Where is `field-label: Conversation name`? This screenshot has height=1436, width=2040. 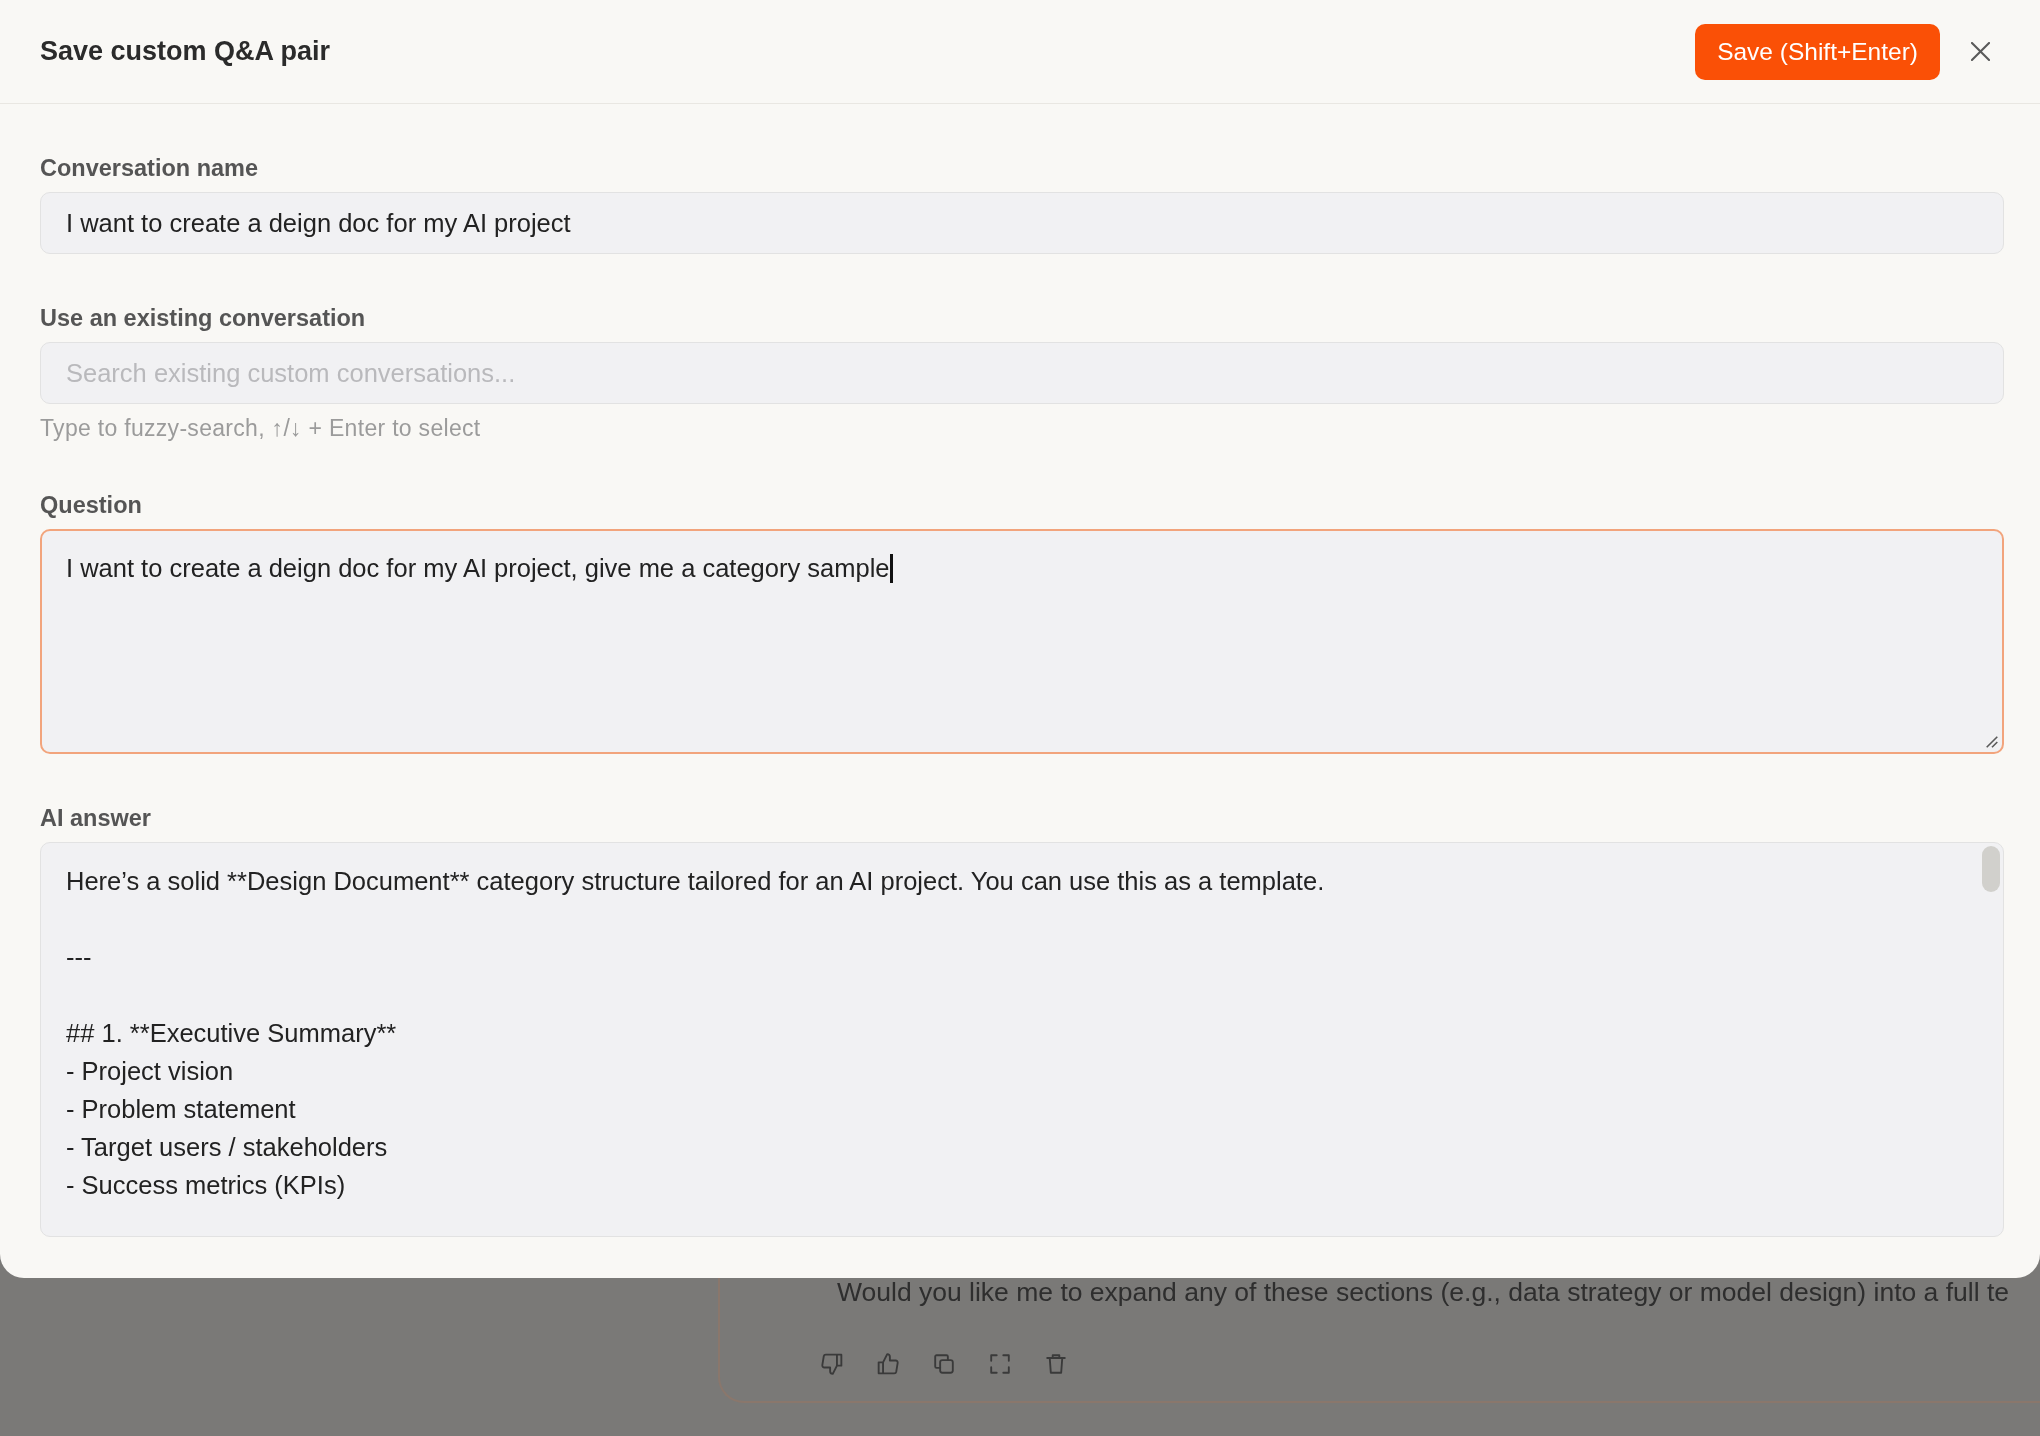 field-label: Conversation name is located at coordinates (150, 168).